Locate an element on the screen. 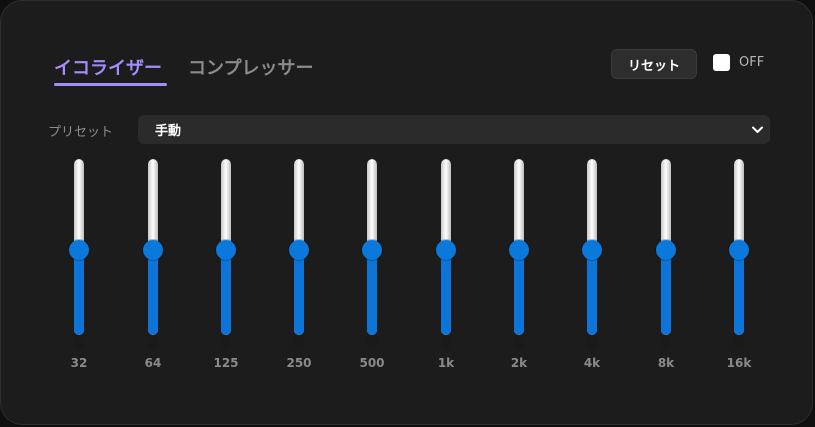 Image resolution: width=815 pixels, height=427 pixels. off-label: OFF is located at coordinates (752, 62).